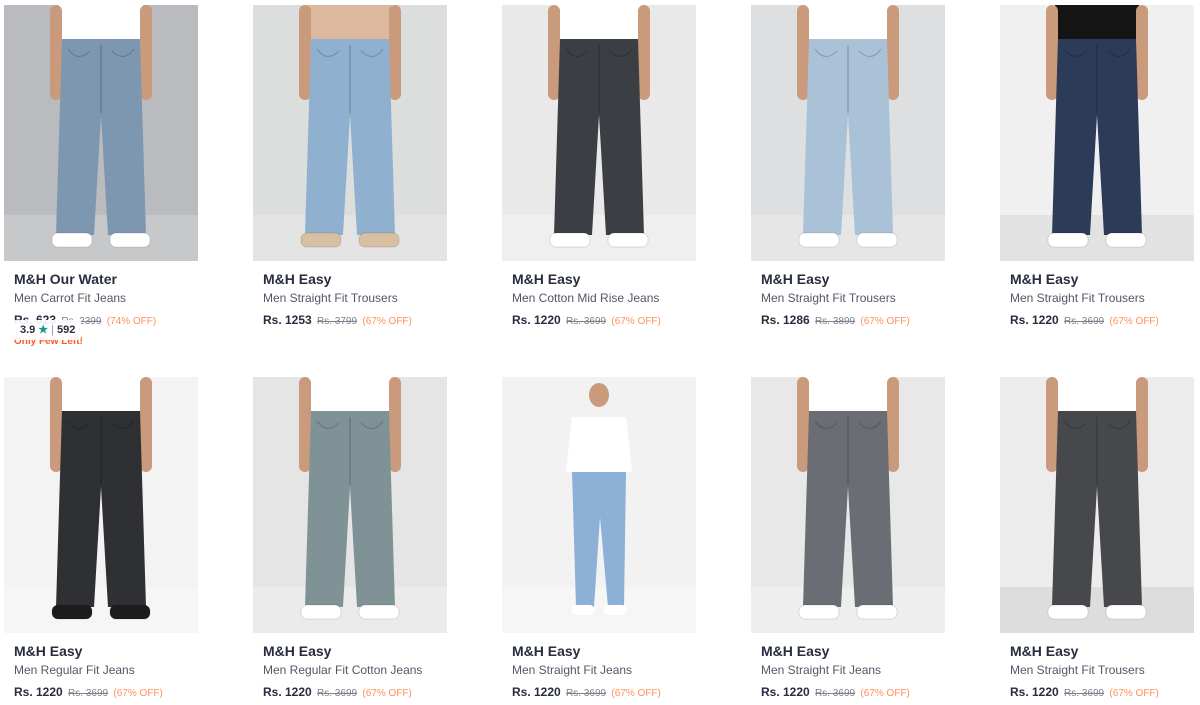  I want to click on rating-value: 3.9, so click(28, 330).